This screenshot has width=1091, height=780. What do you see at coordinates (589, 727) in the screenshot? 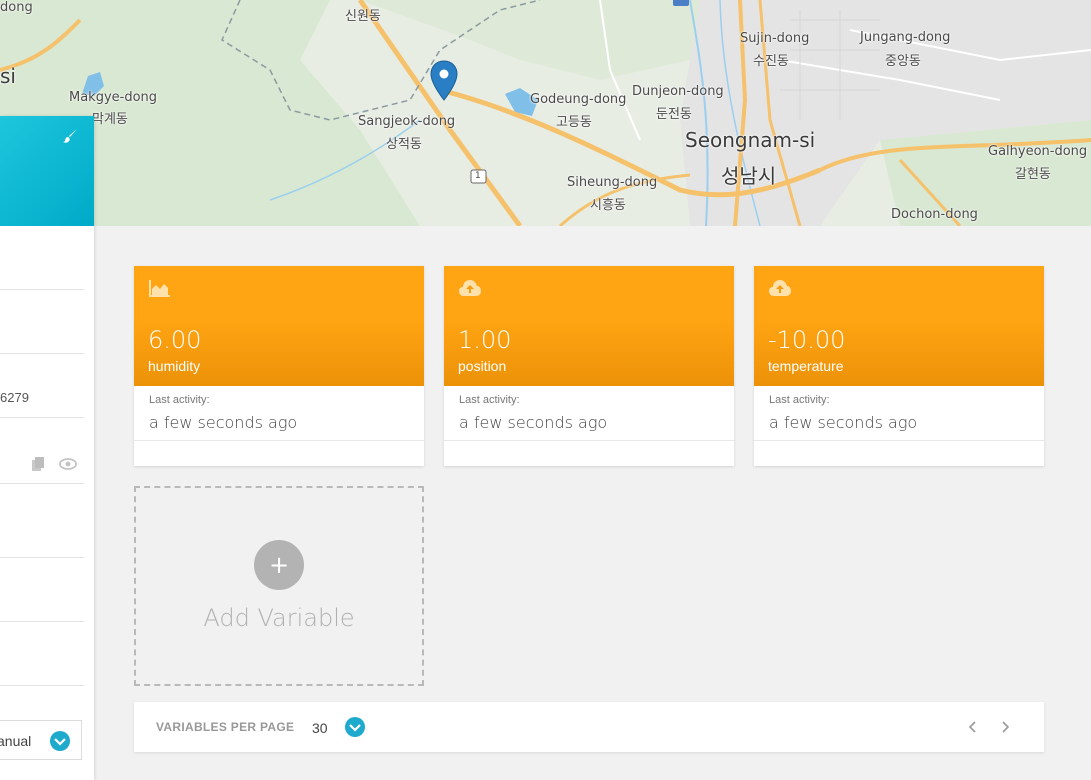
I see `pagination-bar: VARIABLES PER PAGE 30` at bounding box center [589, 727].